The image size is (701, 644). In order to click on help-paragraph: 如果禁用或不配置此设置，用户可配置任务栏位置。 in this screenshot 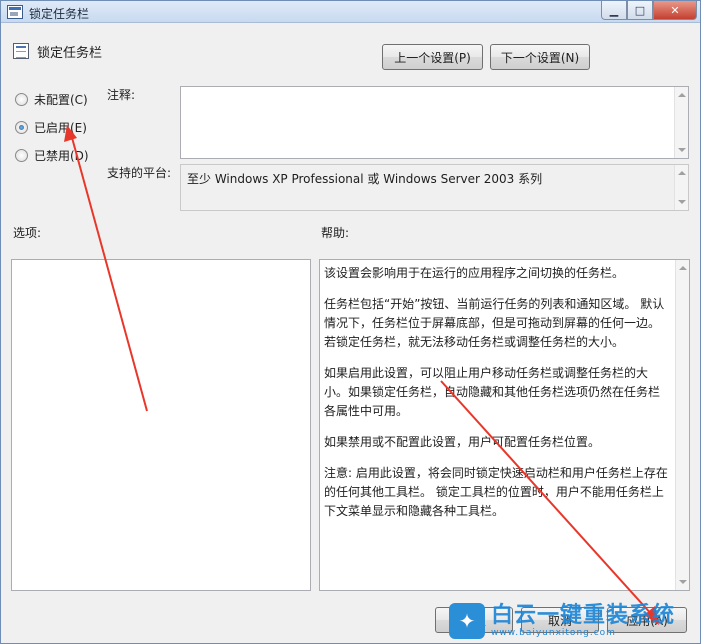, I will do `click(462, 442)`.